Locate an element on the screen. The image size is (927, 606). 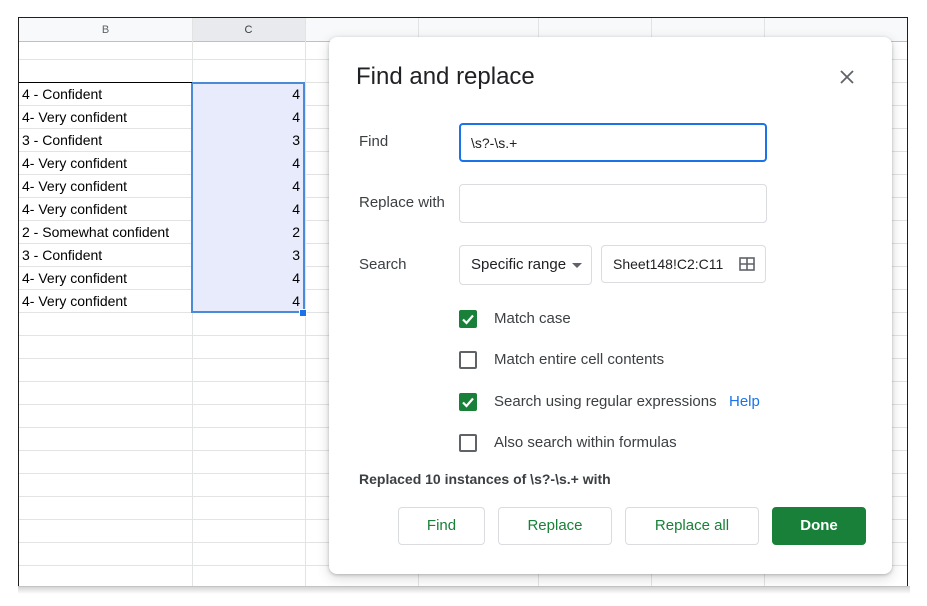
range-value: Sheet148!C2:C11 is located at coordinates (668, 264).